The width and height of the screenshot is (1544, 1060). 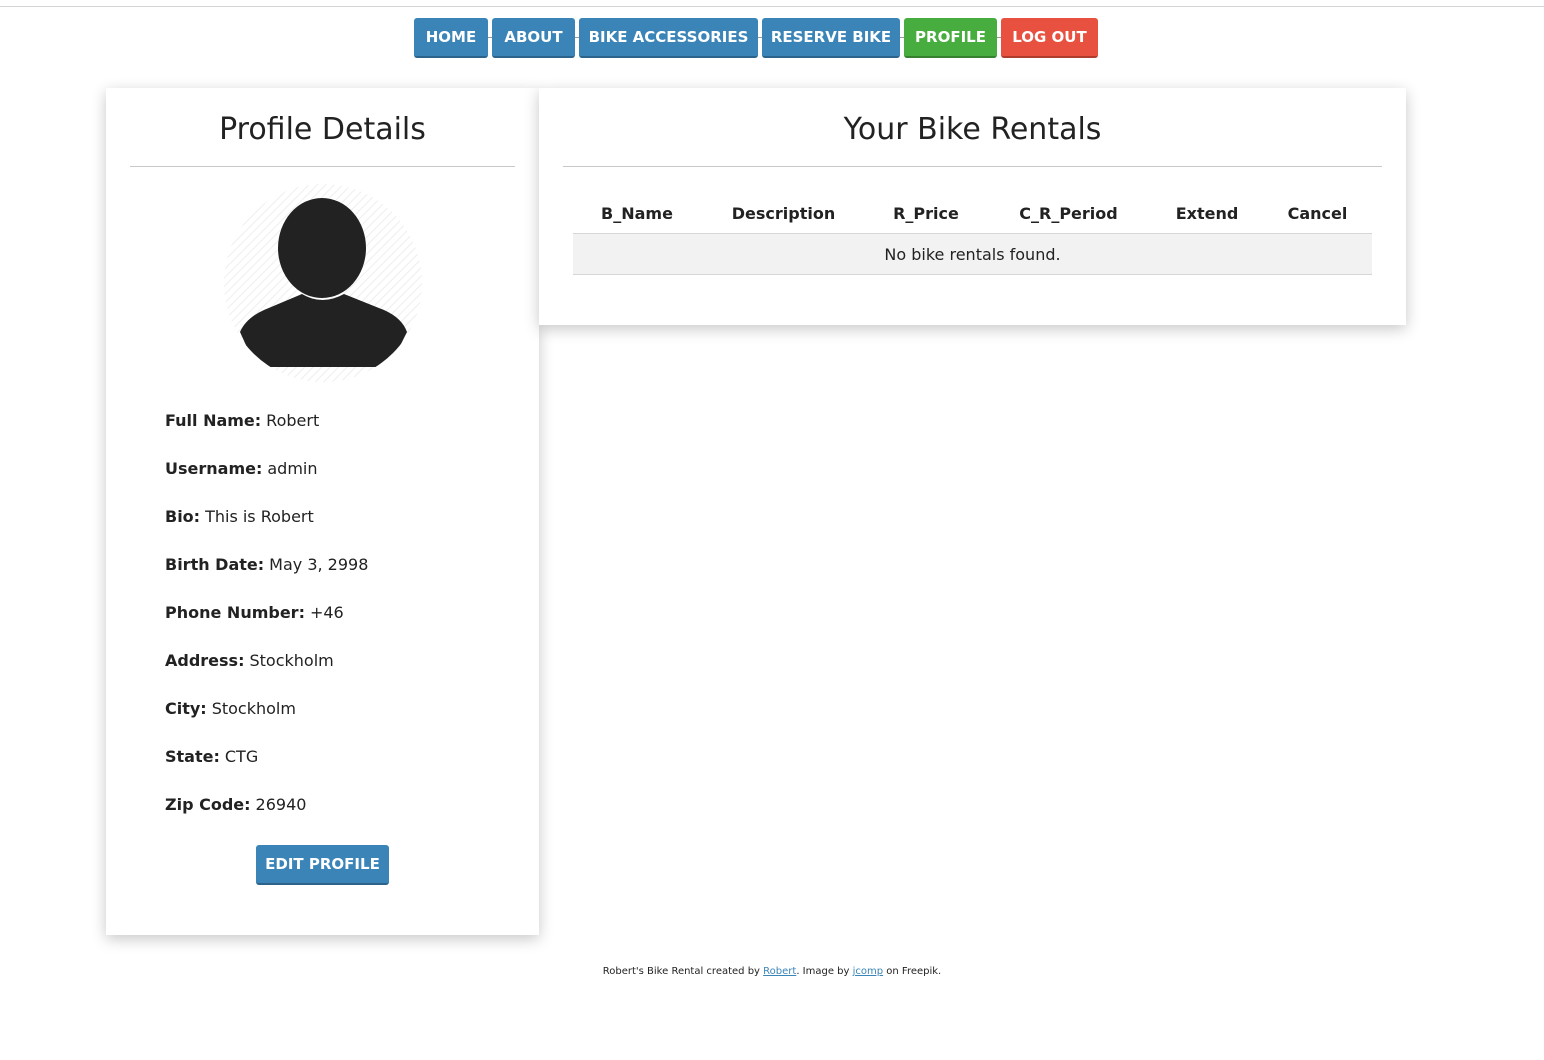 What do you see at coordinates (322, 166) in the screenshot?
I see `profile-title-divider` at bounding box center [322, 166].